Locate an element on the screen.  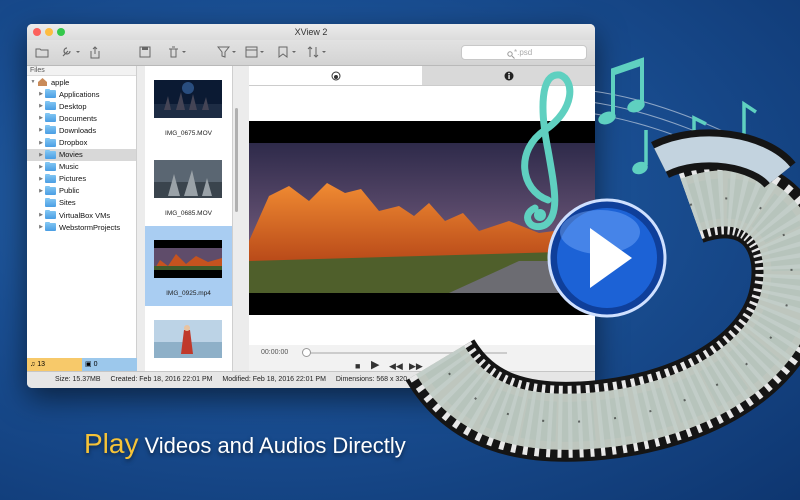
sidebar-item-label: Documents is located at coordinates (78, 118).